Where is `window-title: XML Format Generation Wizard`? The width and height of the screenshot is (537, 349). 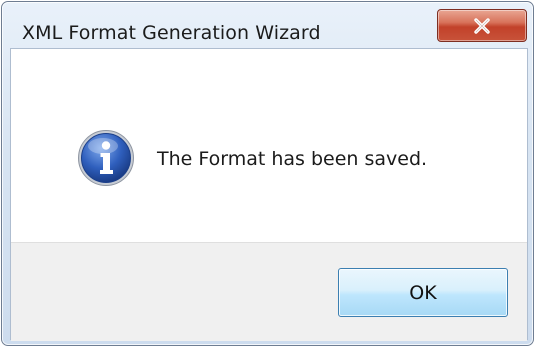
window-title: XML Format Generation Wizard is located at coordinates (171, 33).